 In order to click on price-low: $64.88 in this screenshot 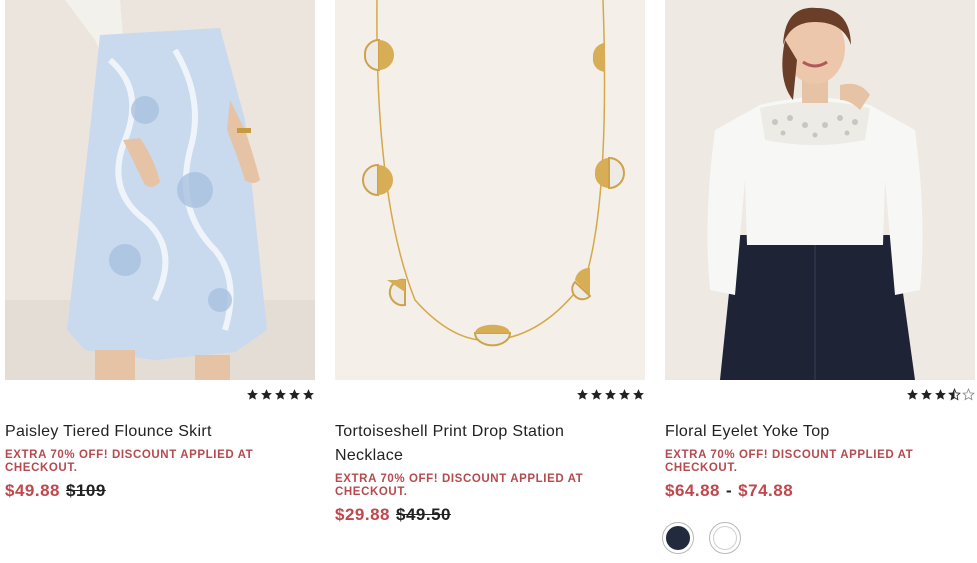, I will do `click(692, 490)`.